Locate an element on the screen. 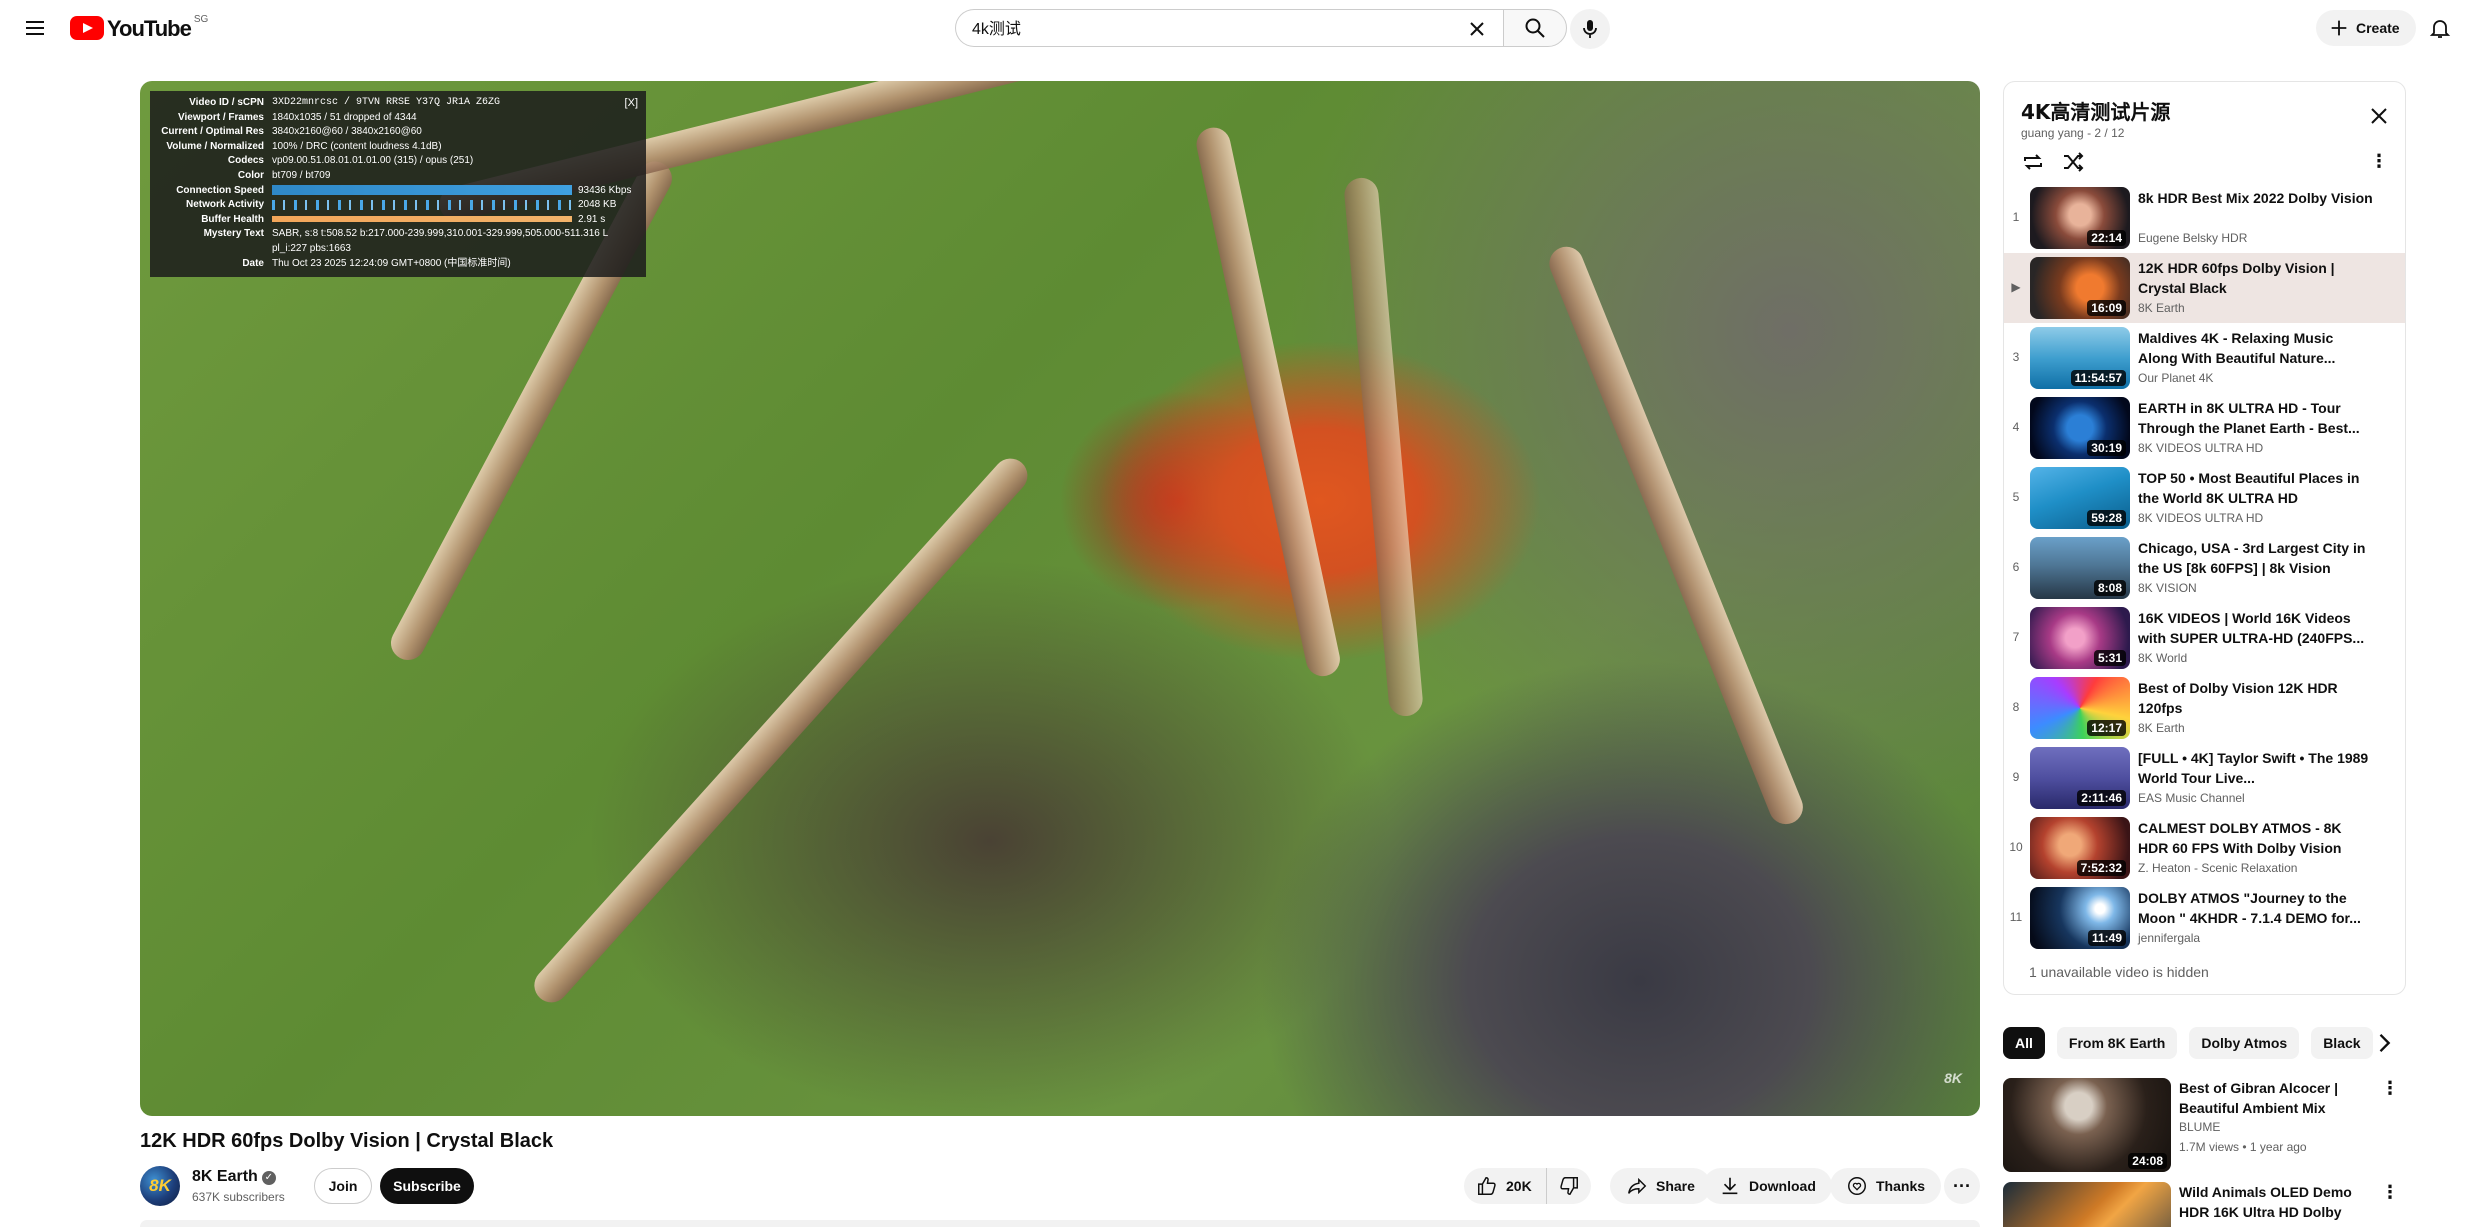 This screenshot has height=1227, width=2468. playlist-title: 4K高清测试片源 is located at coordinates (2095, 110).